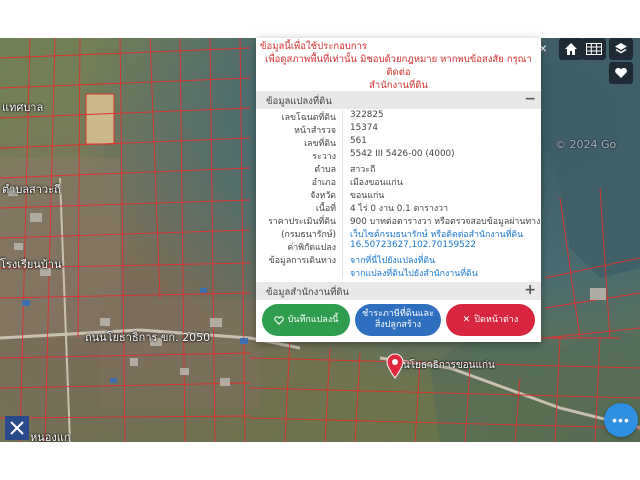 The height and width of the screenshot is (480, 640). I want to click on row-value: 15374, so click(441, 129).